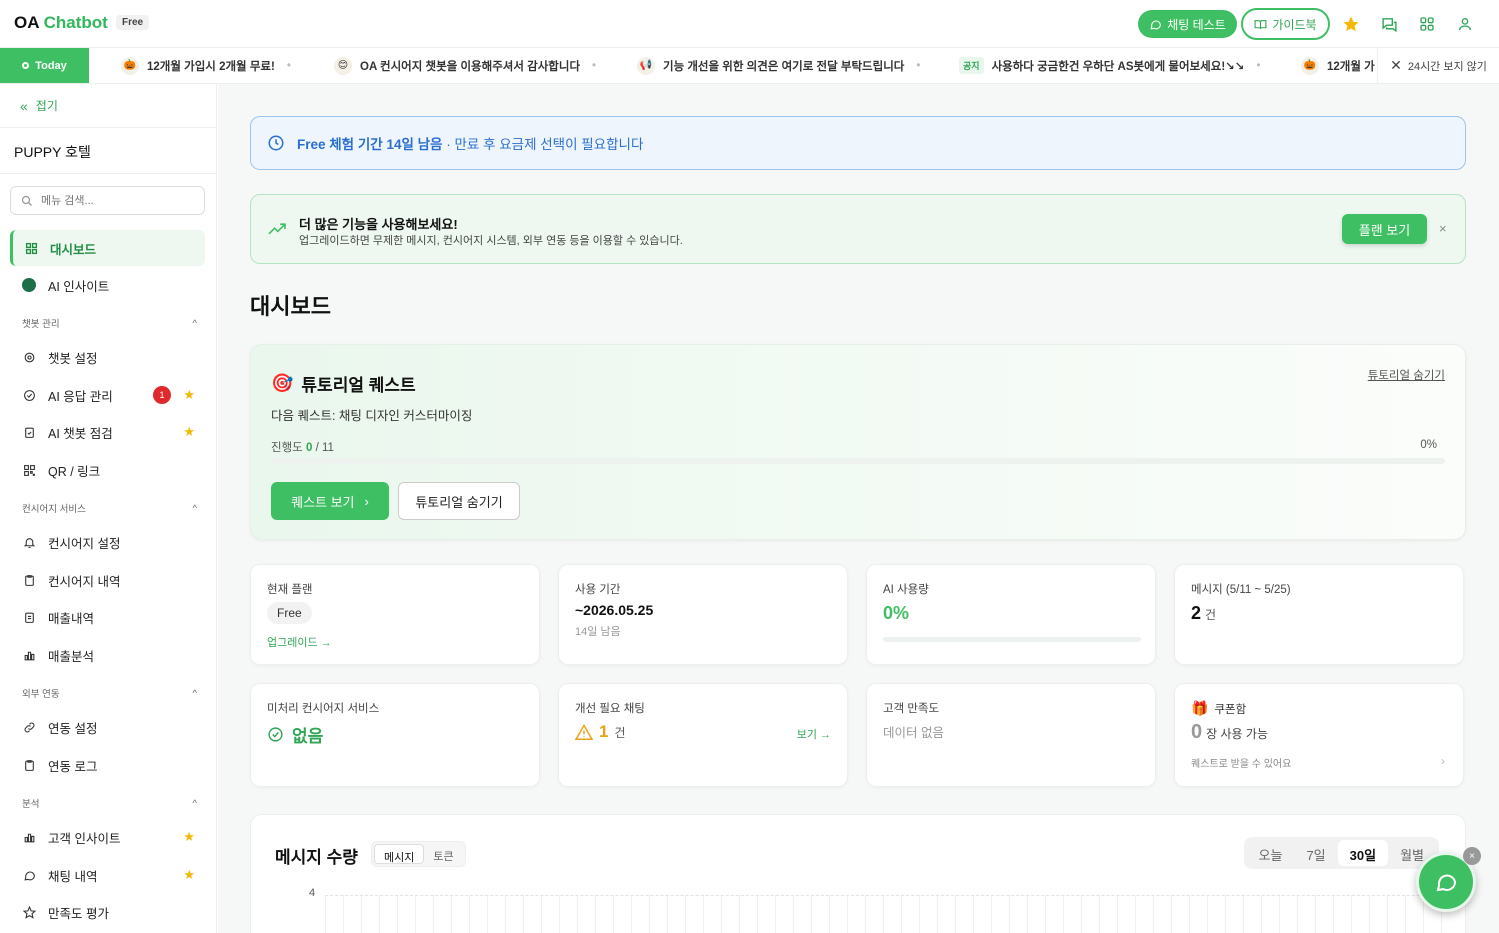 This screenshot has height=933, width=1499. I want to click on hide-tutorial-button: 튜토리얼 숨기기, so click(459, 501).